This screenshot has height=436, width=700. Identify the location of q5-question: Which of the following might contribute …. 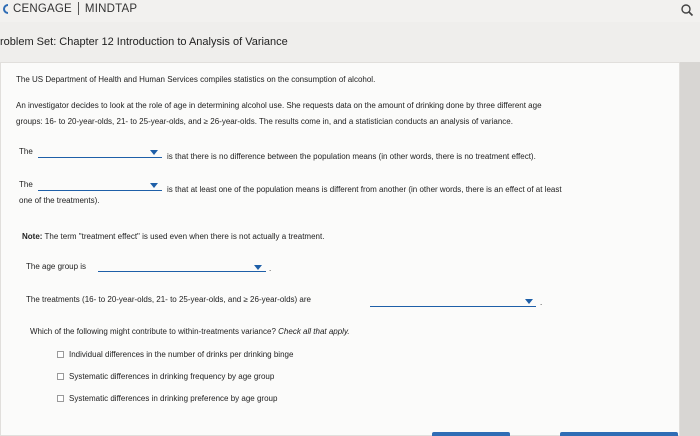
(190, 331).